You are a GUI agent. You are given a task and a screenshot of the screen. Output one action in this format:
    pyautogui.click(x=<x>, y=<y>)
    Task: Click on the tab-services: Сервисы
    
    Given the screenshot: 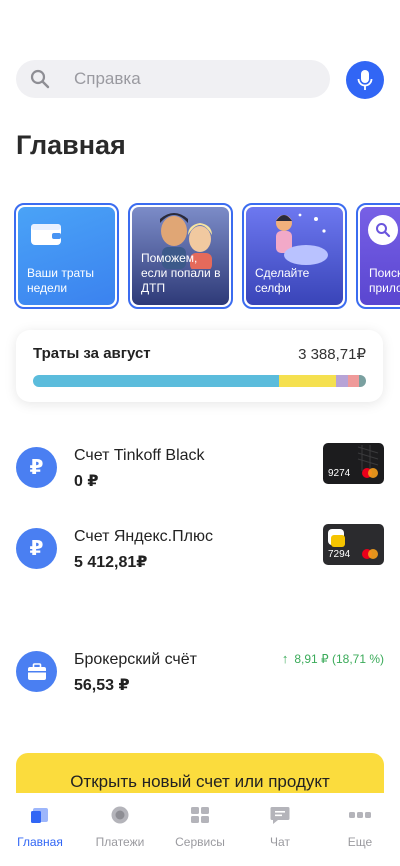 What is the action you would take?
    pyautogui.click(x=200, y=829)
    